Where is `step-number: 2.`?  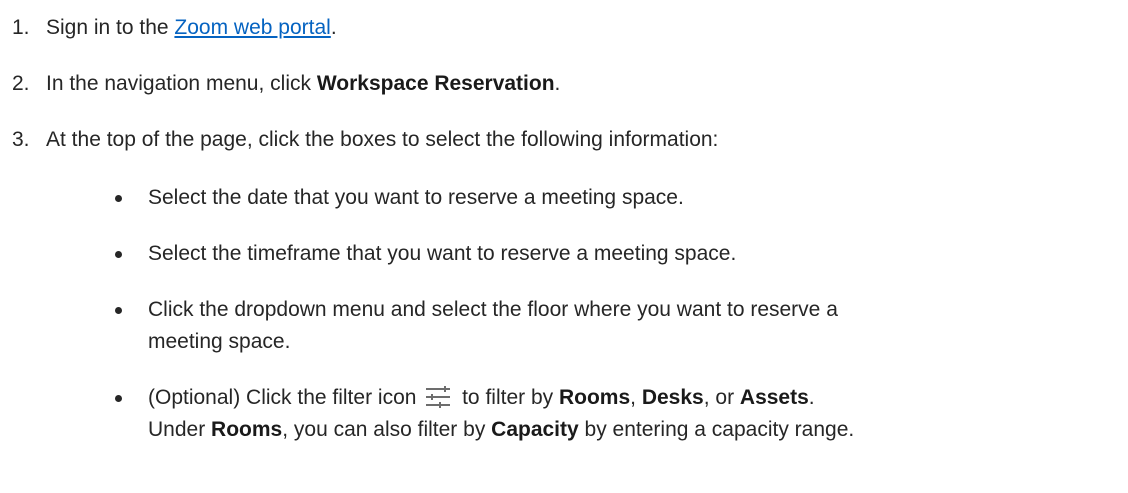 step-number: 2. is located at coordinates (21, 83).